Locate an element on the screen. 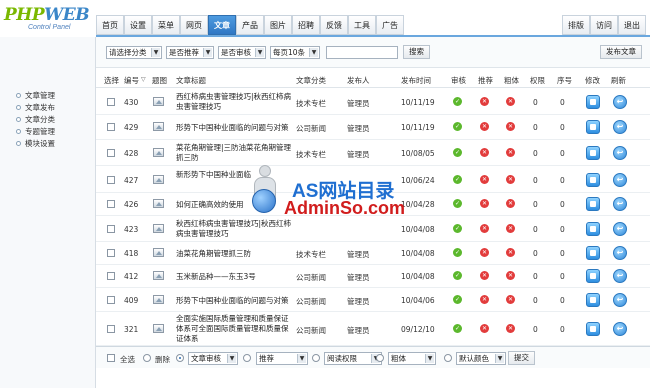  sort-icon: ▽ is located at coordinates (143, 79).